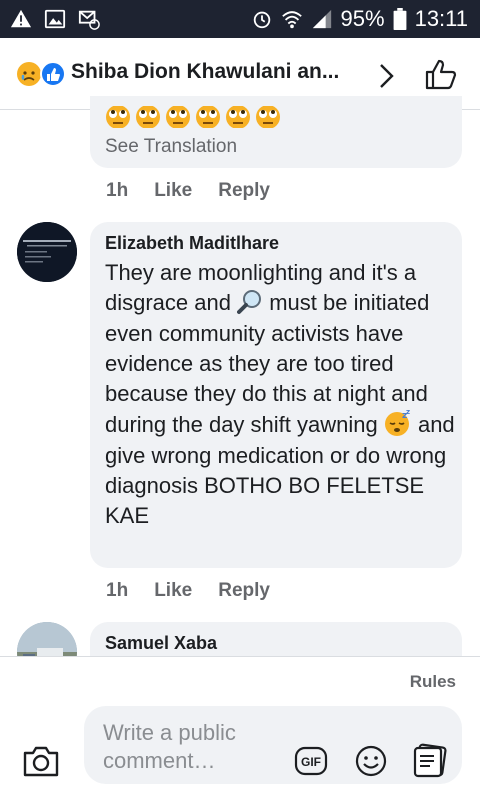  Describe the element at coordinates (240, 19) in the screenshot. I see `status-bar: 95% 13:11` at that location.